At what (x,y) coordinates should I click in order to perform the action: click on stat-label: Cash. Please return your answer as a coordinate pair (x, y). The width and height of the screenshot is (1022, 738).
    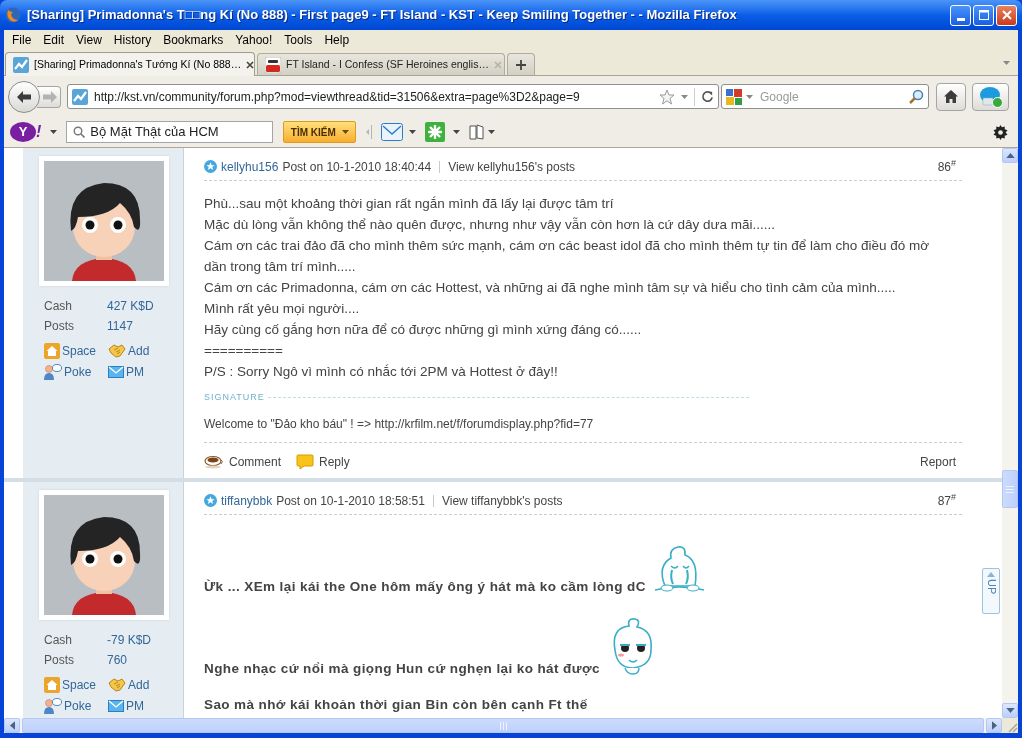
    Looking at the image, I should click on (58, 306).